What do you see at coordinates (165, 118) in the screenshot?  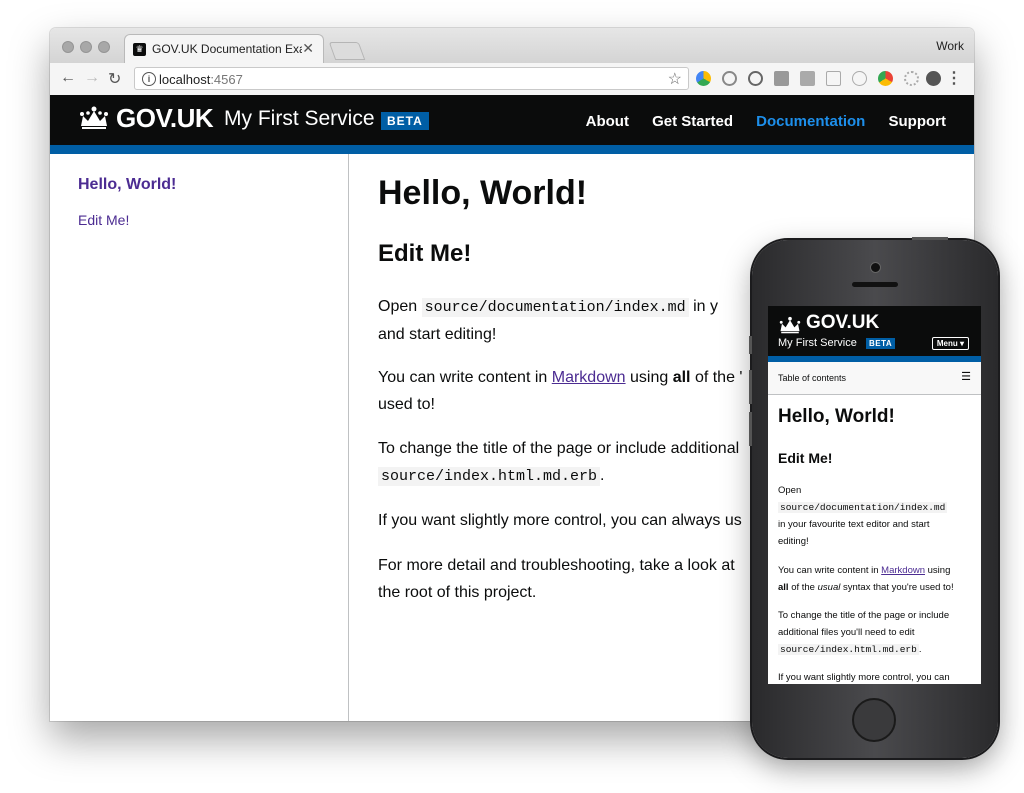 I see `govuk-logo: GOV.UK` at bounding box center [165, 118].